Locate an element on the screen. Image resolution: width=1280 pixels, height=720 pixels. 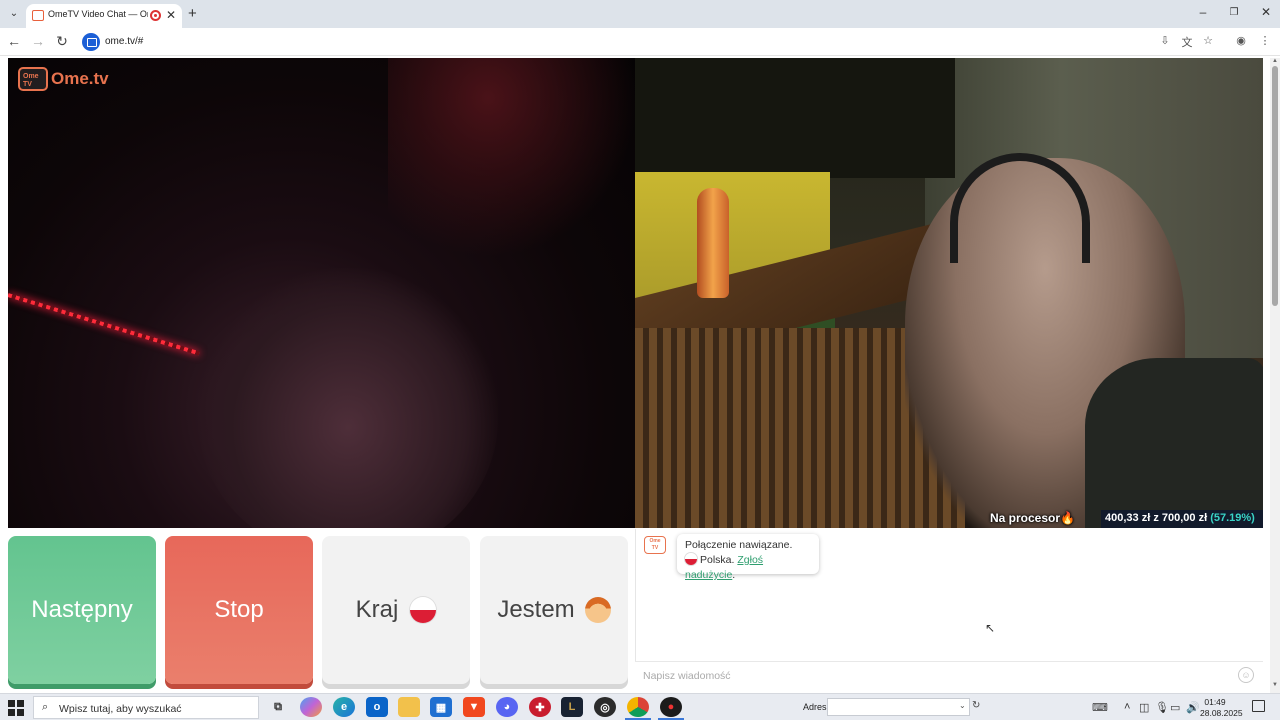
task-view-icon: ⧉ is located at coordinates (278, 707).